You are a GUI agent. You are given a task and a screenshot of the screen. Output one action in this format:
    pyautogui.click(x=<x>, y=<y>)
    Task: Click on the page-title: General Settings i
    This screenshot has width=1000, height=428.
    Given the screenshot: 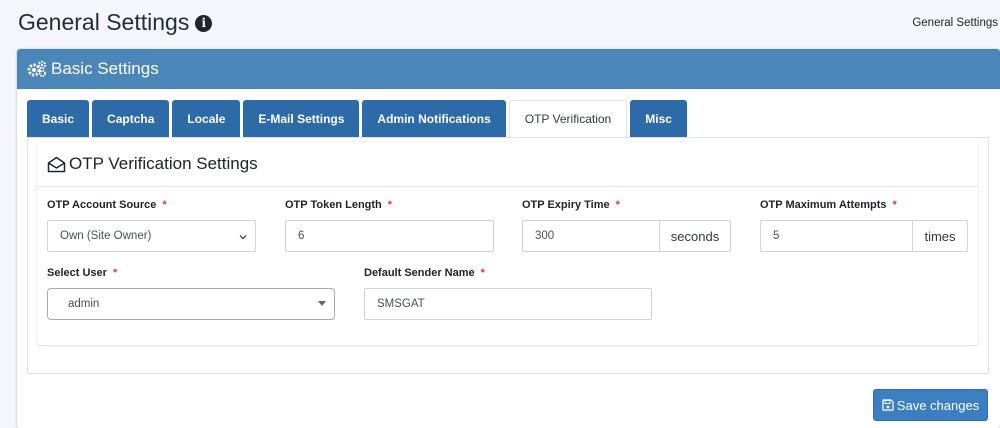 What is the action you would take?
    pyautogui.click(x=115, y=22)
    